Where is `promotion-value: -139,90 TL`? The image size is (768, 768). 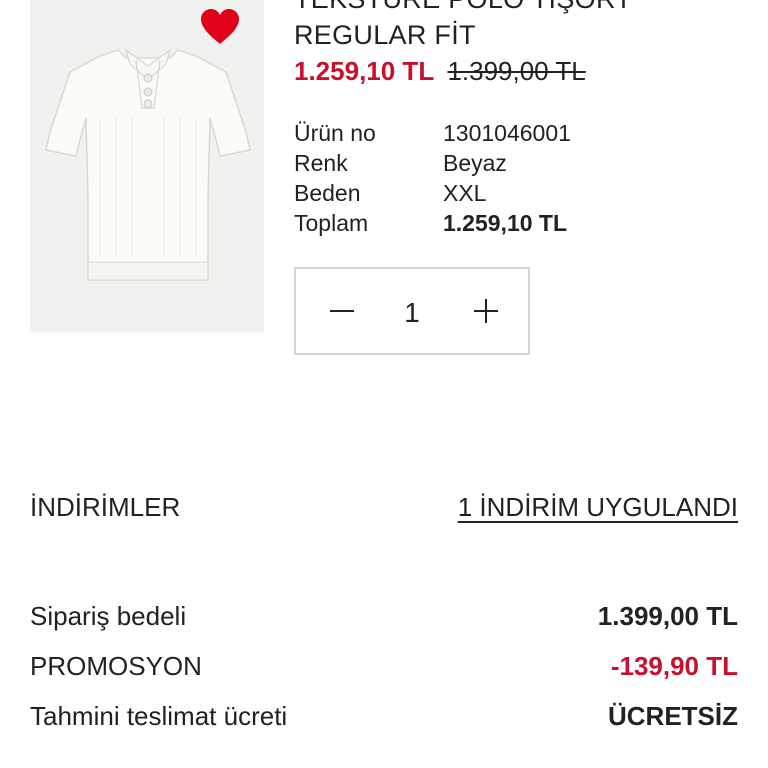 promotion-value: -139,90 TL is located at coordinates (674, 666).